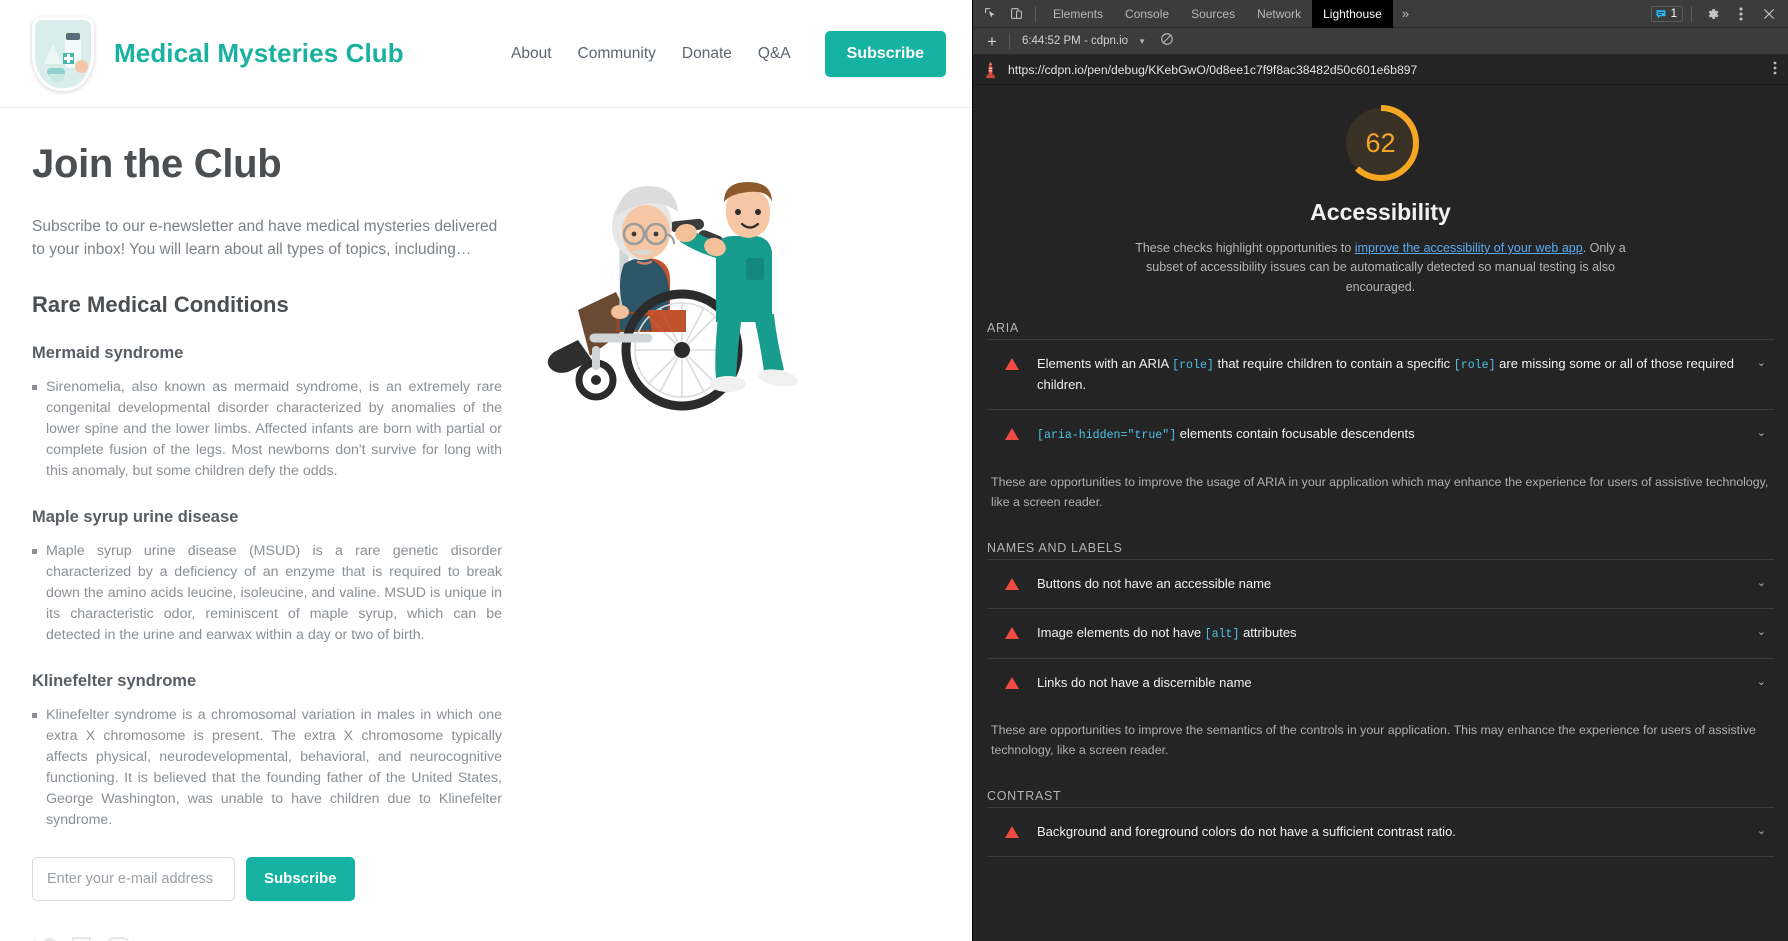 The height and width of the screenshot is (941, 1788). Describe the element at coordinates (1741, 14) in the screenshot. I see `more-options-icon` at that location.